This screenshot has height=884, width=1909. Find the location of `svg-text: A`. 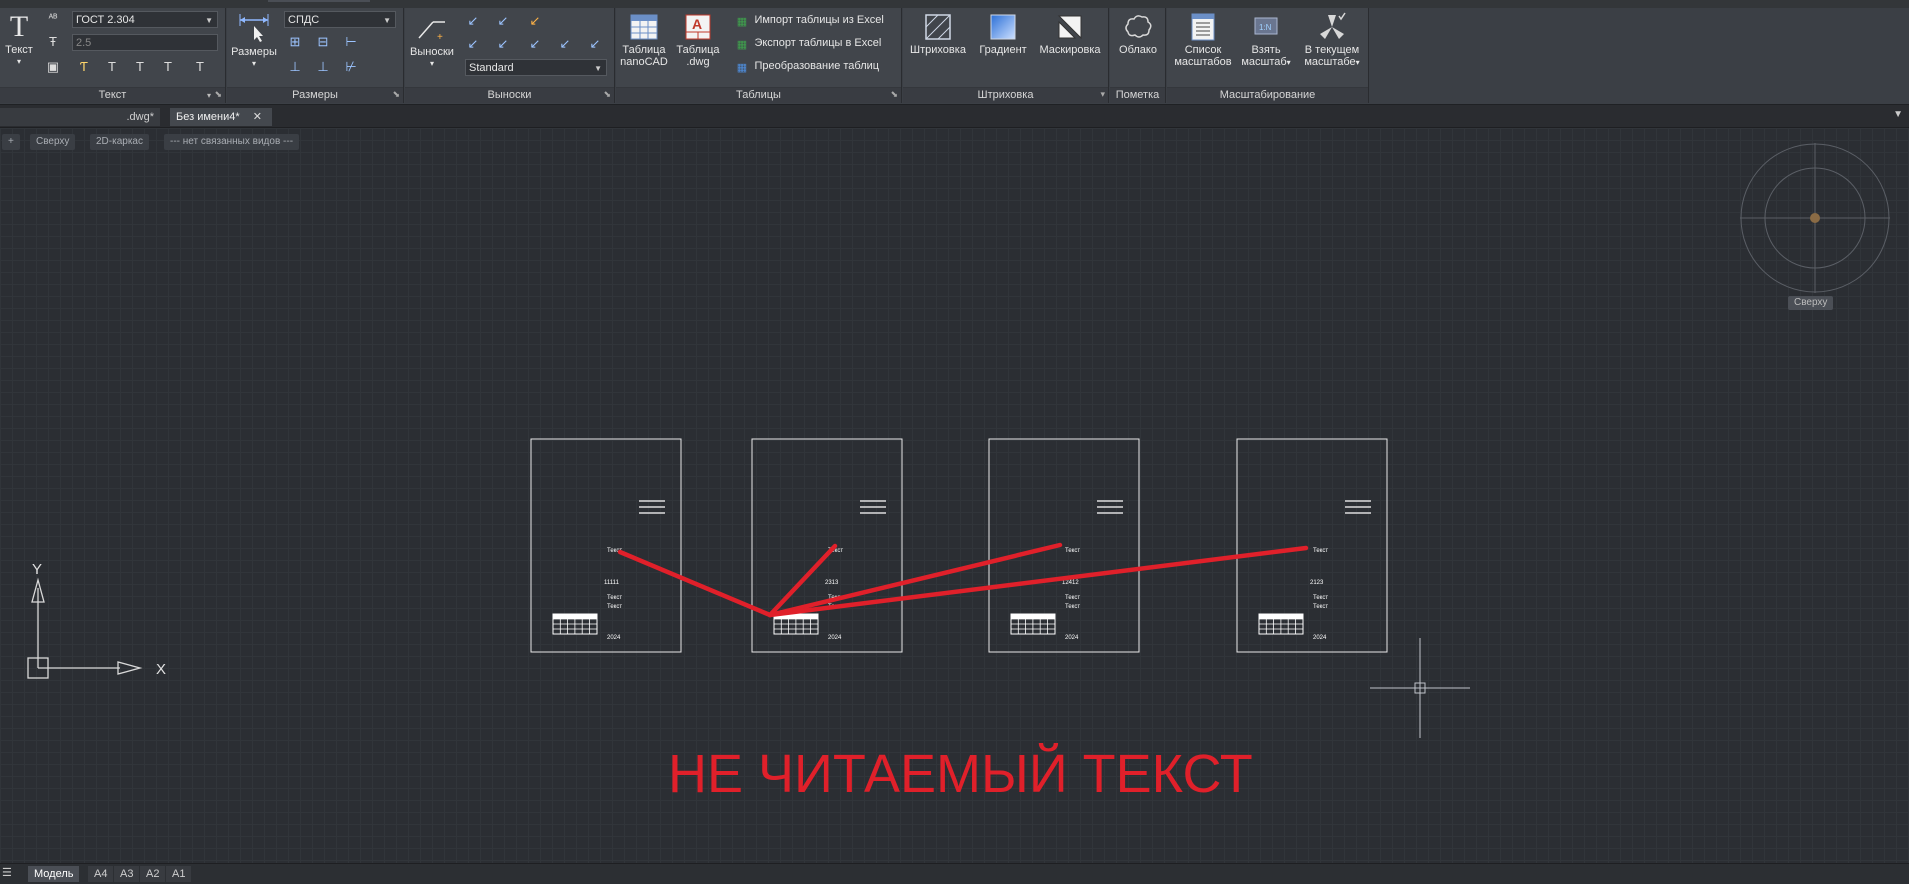

svg-text: A is located at coordinates (697, 24).